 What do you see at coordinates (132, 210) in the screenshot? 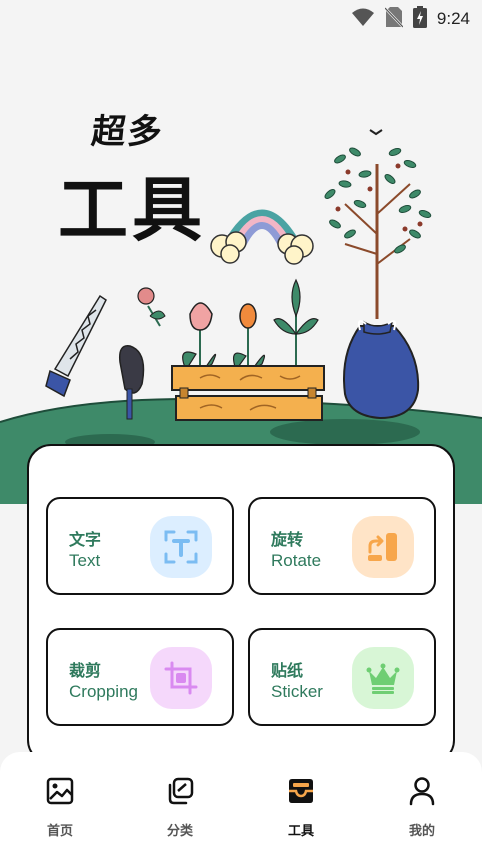
I see `hero-title: 工具` at bounding box center [132, 210].